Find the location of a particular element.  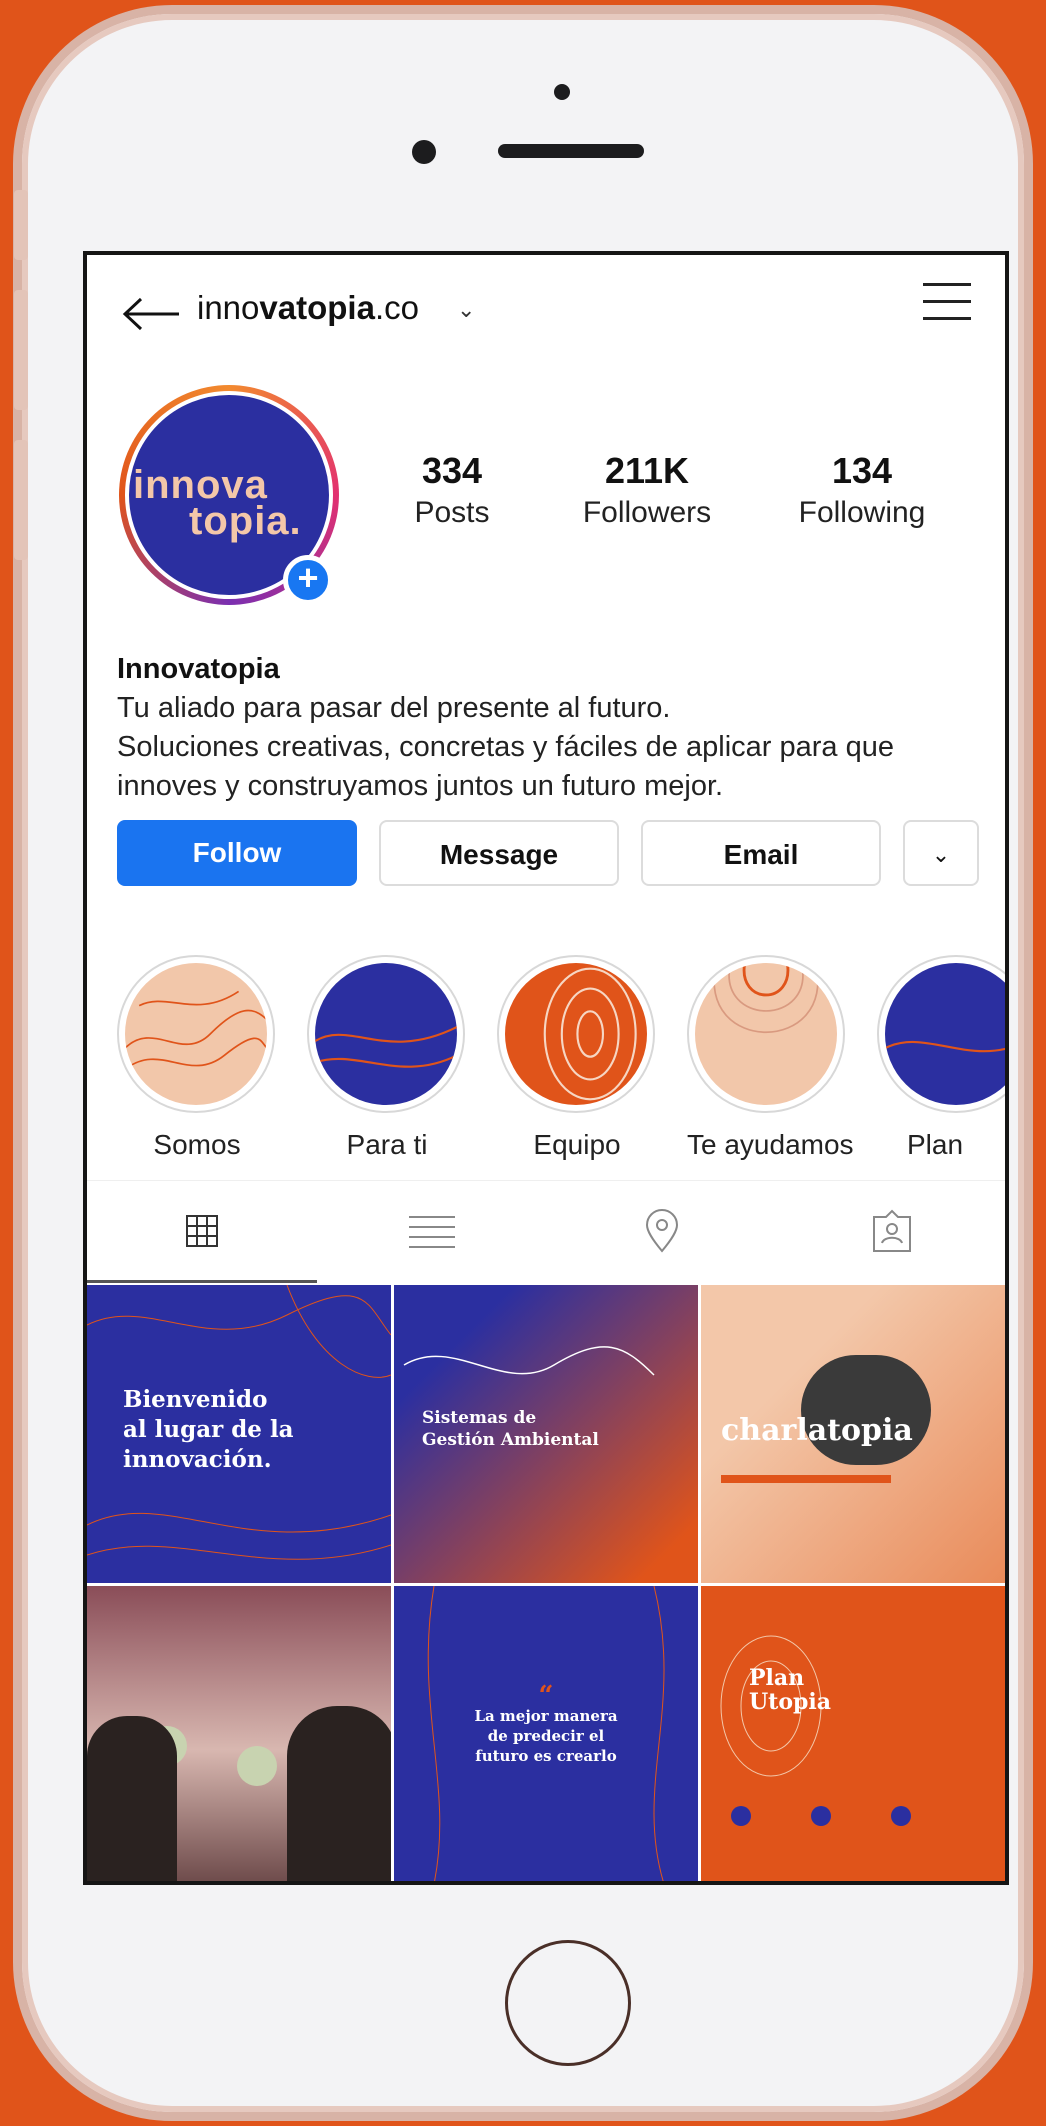

highlight-label: Para ti is located at coordinates (387, 1144).